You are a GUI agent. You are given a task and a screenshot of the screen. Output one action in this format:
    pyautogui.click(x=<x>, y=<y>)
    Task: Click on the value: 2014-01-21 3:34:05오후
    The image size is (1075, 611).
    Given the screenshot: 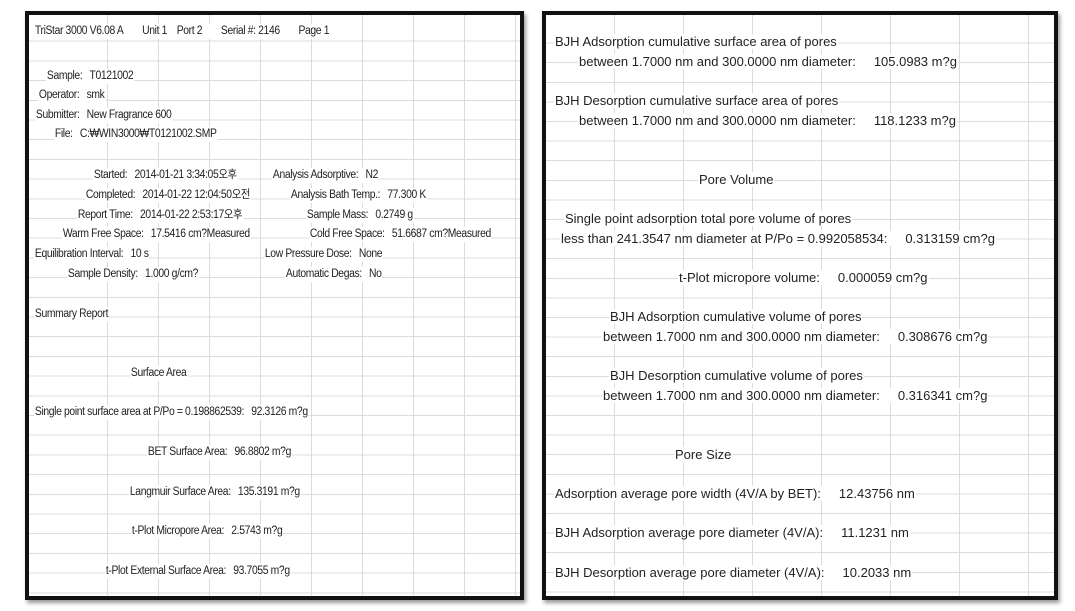 What is the action you would take?
    pyautogui.click(x=185, y=175)
    